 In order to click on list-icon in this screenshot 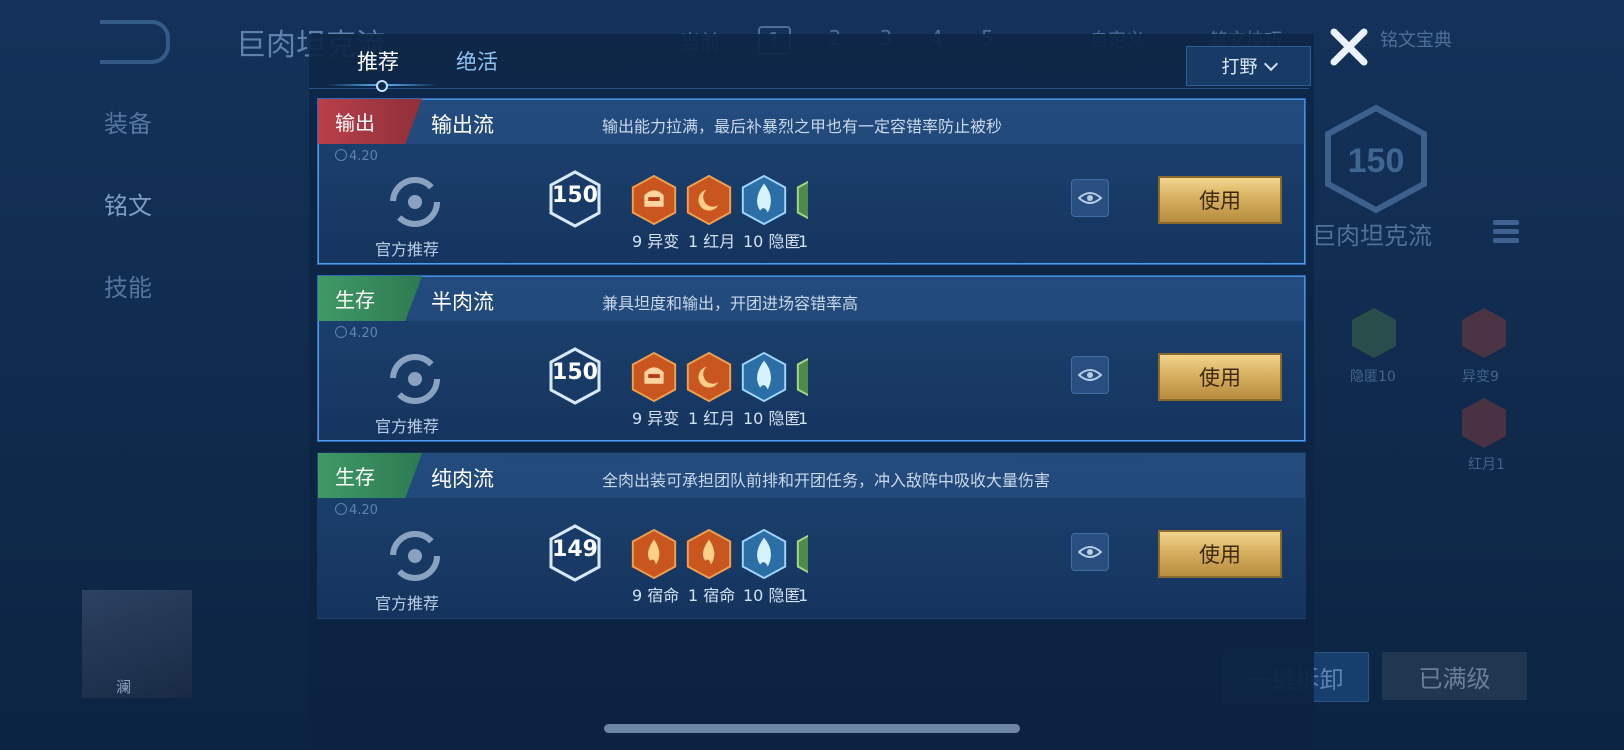, I will do `click(1506, 233)`.